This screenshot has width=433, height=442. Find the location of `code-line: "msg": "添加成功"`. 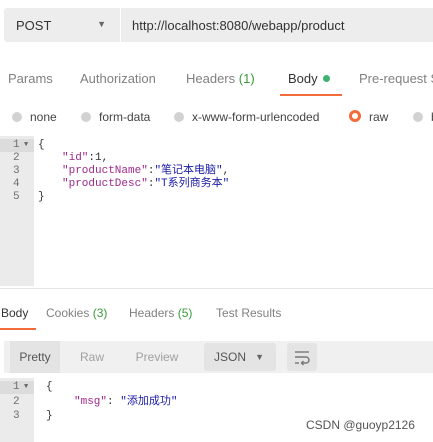

code-line: "msg": "添加成功" is located at coordinates (125, 402).